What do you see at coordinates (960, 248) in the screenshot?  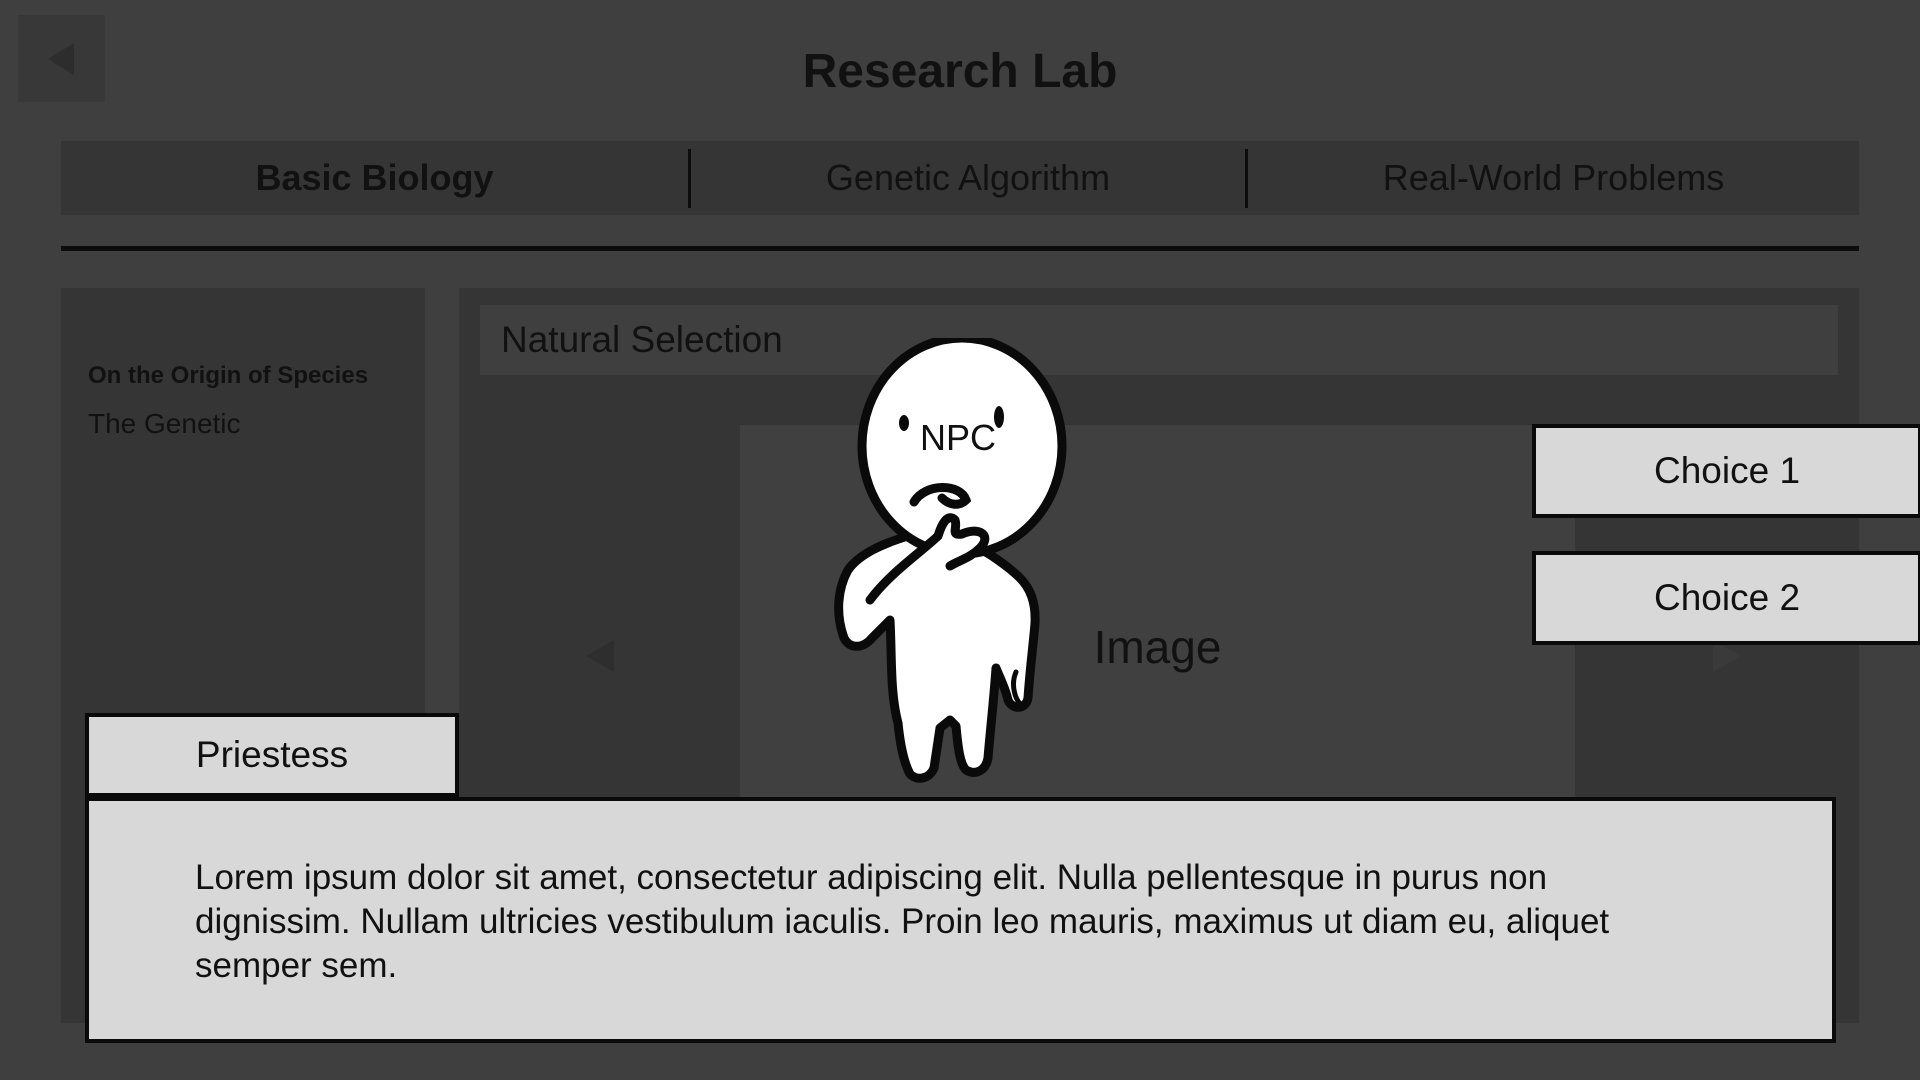 I see `tab-underline` at bounding box center [960, 248].